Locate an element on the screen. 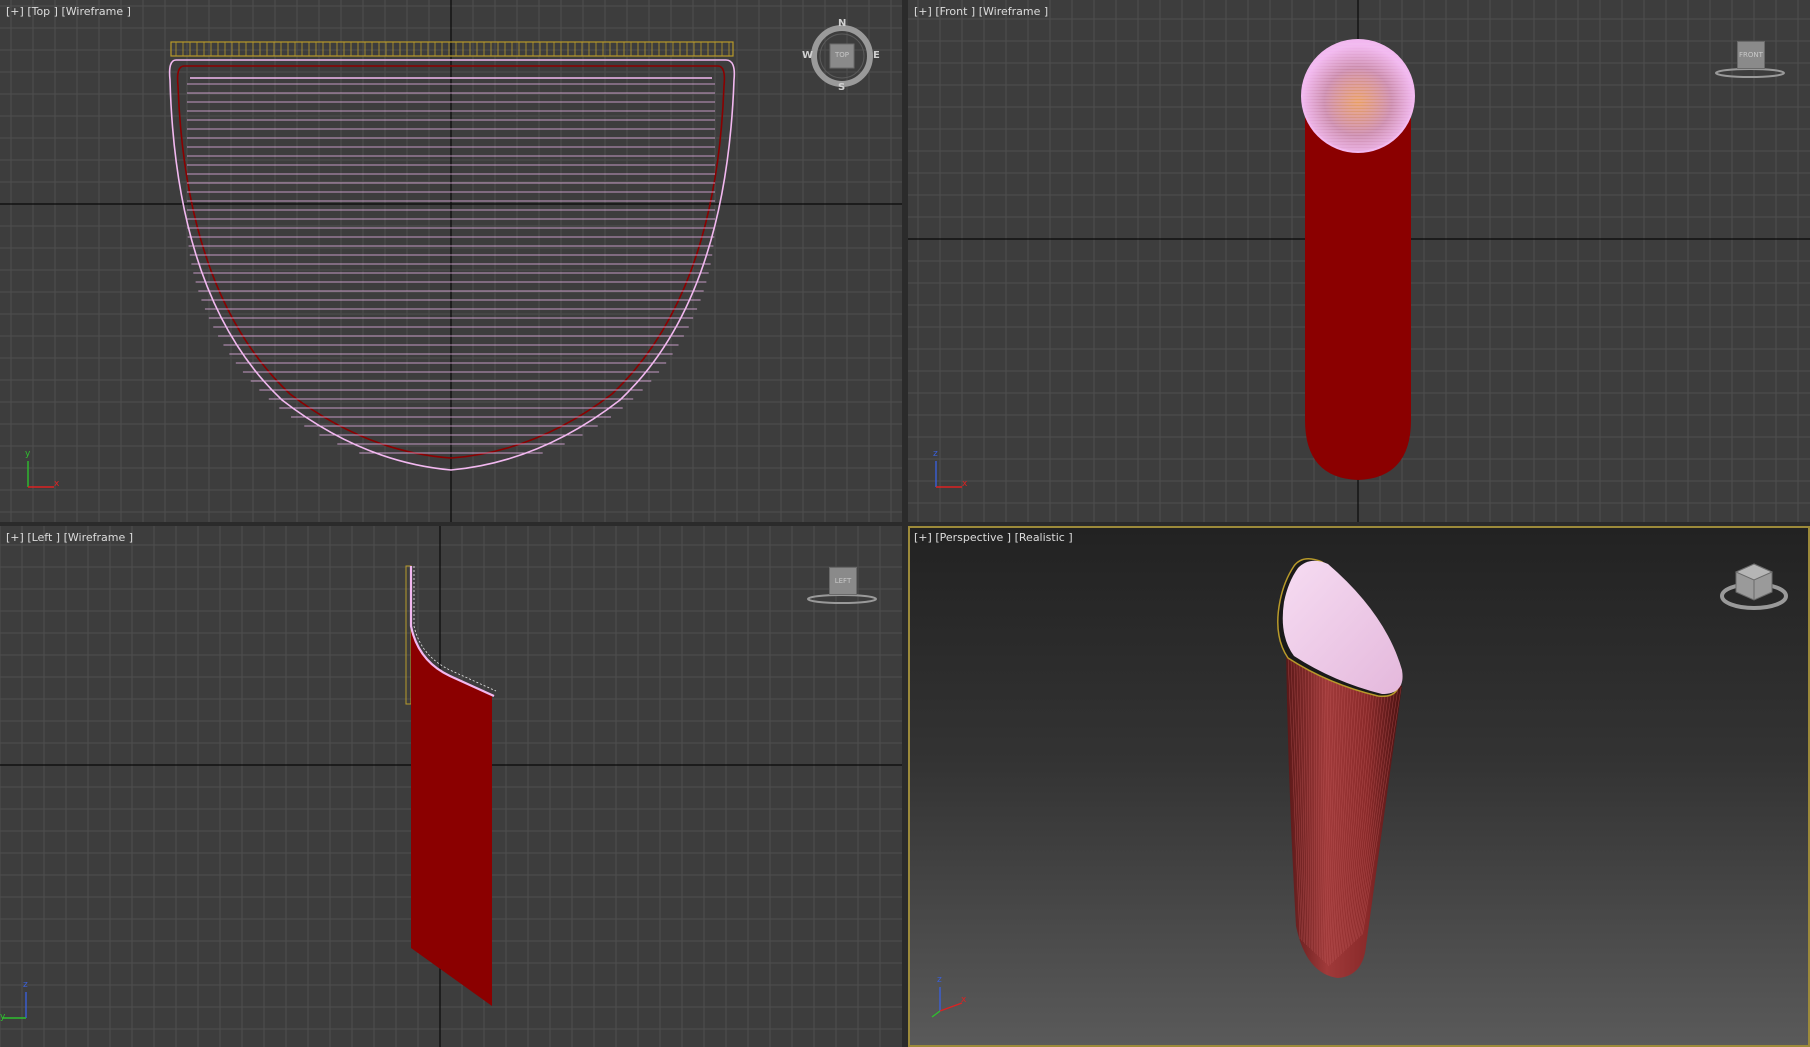 Image resolution: width=1810 pixels, height=1047 pixels. top-object-wireframe is located at coordinates (452, 256).